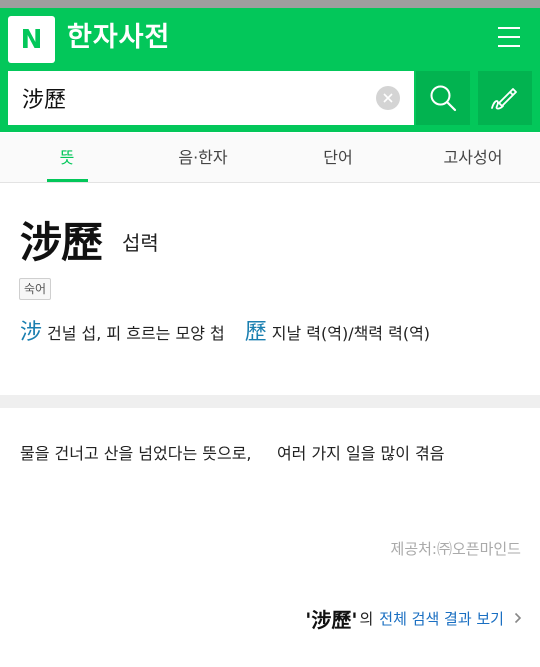 Image resolution: width=540 pixels, height=667 pixels. What do you see at coordinates (256, 330) in the screenshot?
I see `character-link: 歷` at bounding box center [256, 330].